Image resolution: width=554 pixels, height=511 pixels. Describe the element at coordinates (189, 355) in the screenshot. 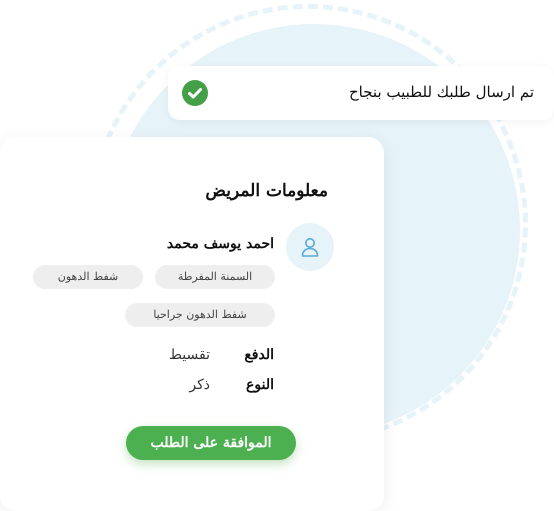

I see `payment-value: تقسيط` at that location.